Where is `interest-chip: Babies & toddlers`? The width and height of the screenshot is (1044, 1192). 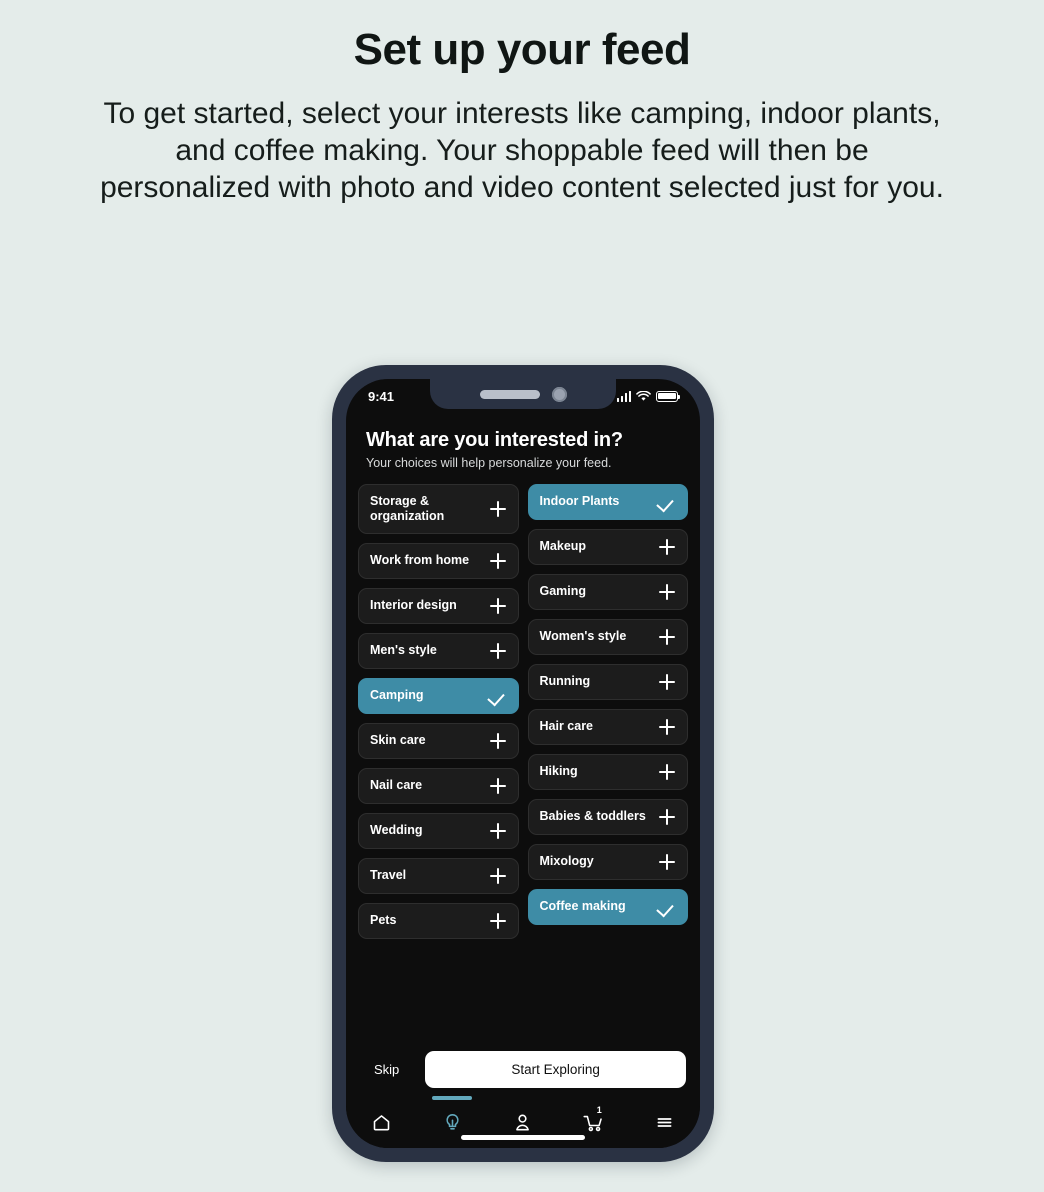
interest-chip: Babies & toddlers is located at coordinates (607, 817).